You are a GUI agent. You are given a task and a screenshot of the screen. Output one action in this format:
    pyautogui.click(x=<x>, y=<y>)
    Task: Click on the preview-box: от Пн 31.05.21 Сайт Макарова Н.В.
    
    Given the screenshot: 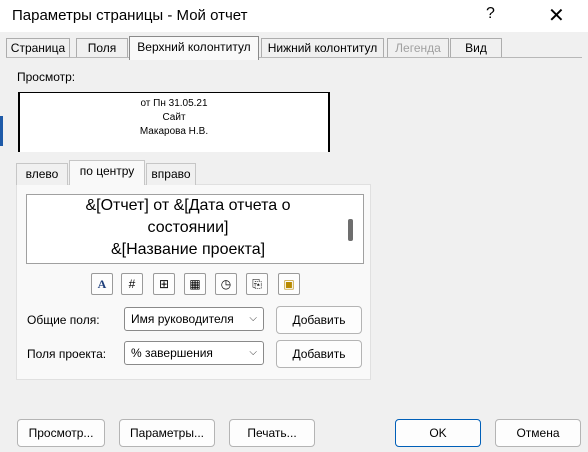 What is the action you would take?
    pyautogui.click(x=174, y=122)
    